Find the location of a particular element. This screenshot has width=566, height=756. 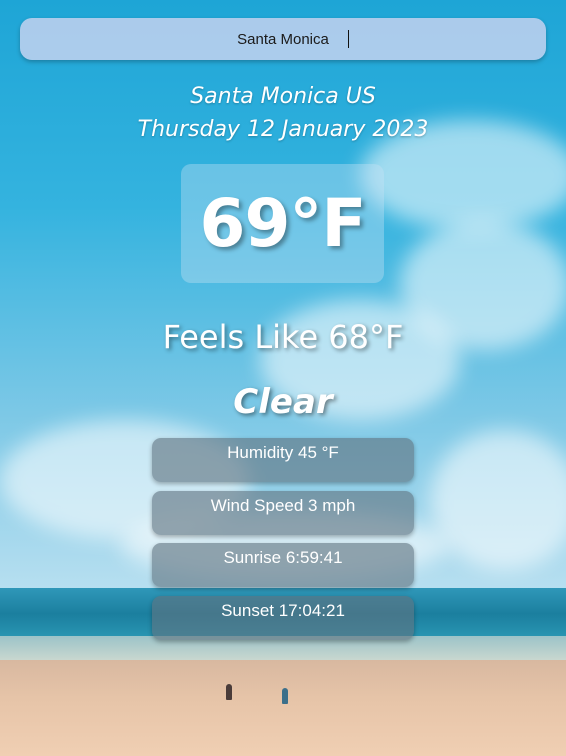

search-input is located at coordinates (283, 39).